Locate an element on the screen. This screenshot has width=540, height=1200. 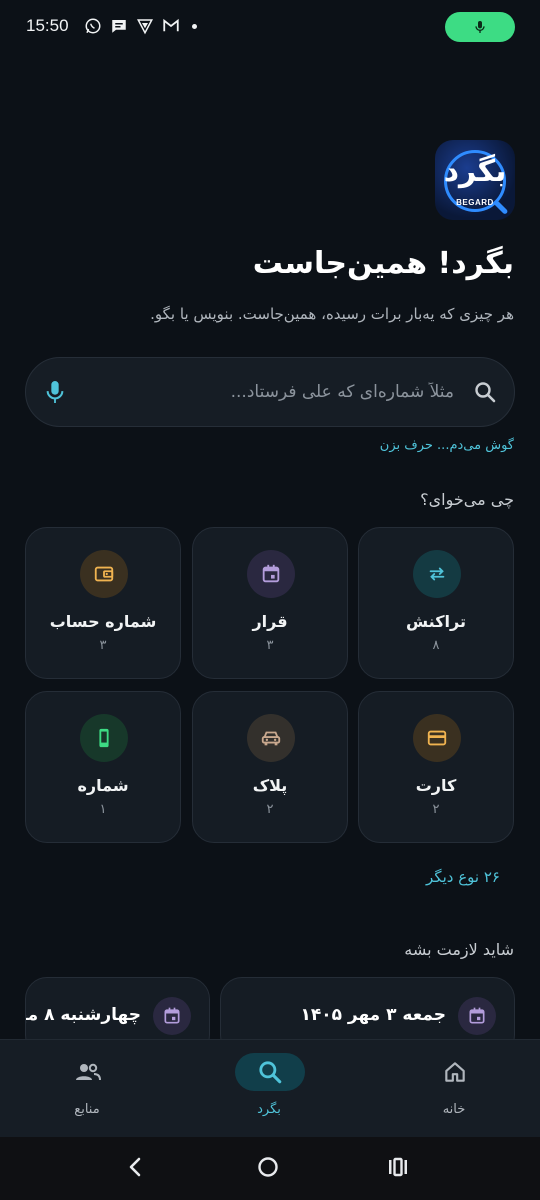
logo-subtext: BEGARD is located at coordinates (475, 202).